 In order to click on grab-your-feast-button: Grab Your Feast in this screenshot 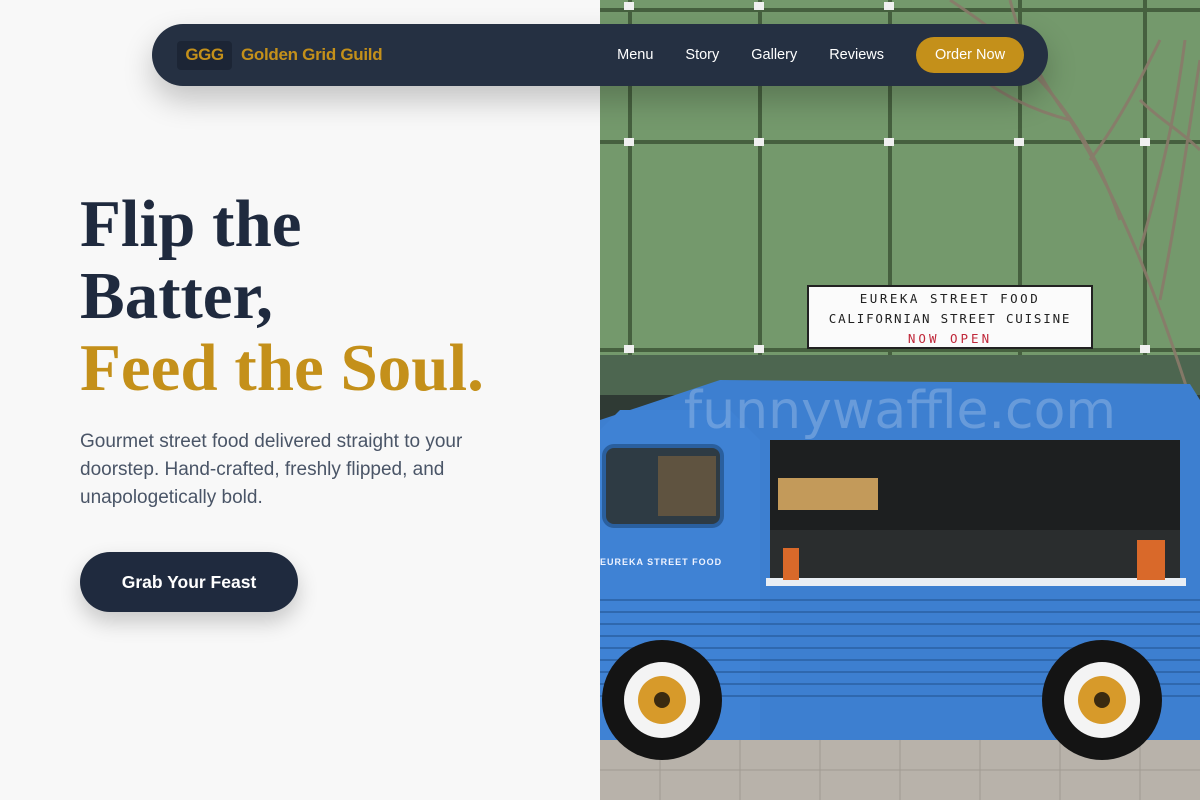, I will do `click(189, 582)`.